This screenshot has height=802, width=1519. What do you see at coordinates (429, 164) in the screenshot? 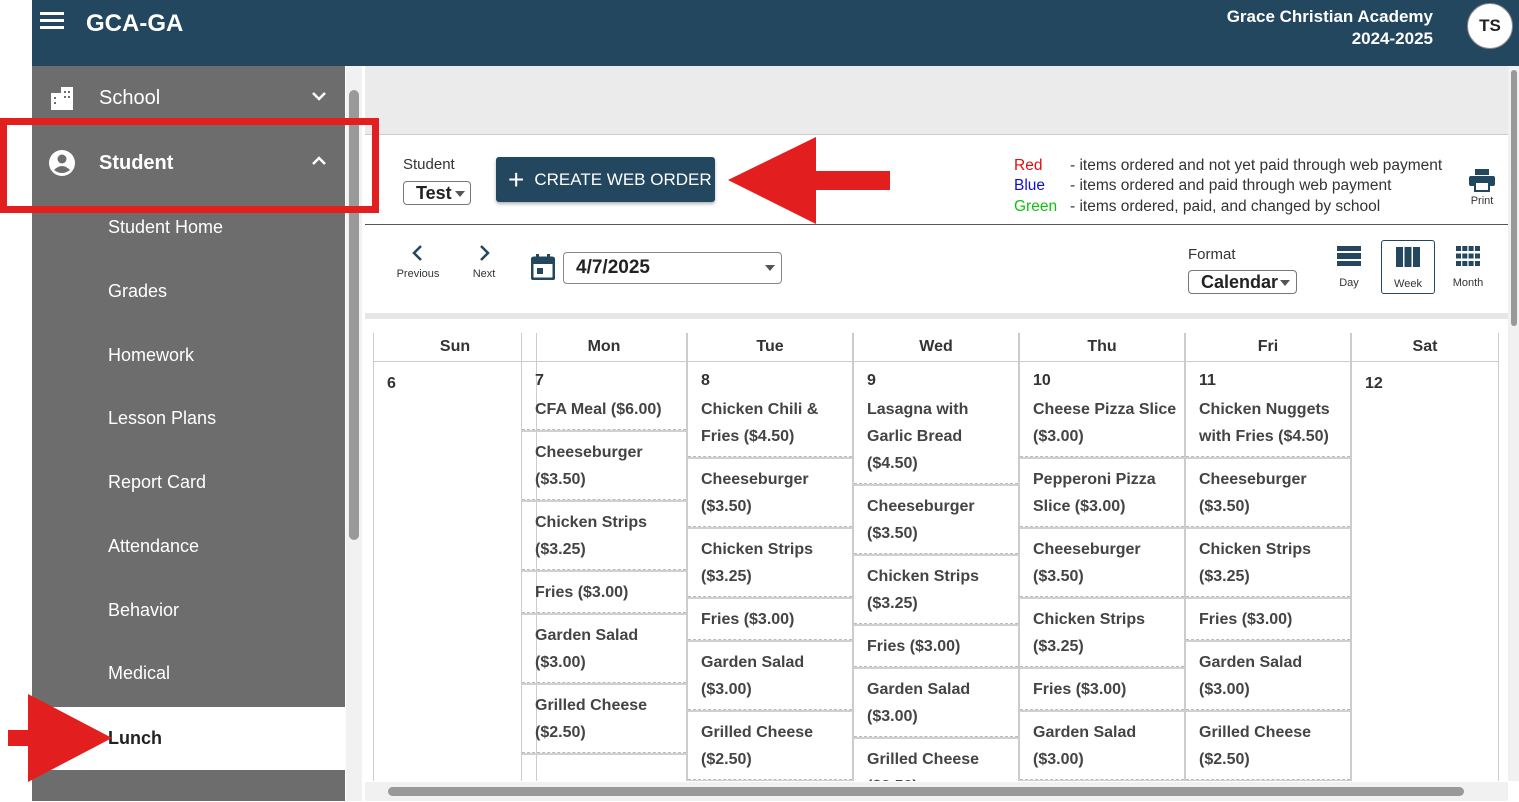
I see `student-select-label: Student` at bounding box center [429, 164].